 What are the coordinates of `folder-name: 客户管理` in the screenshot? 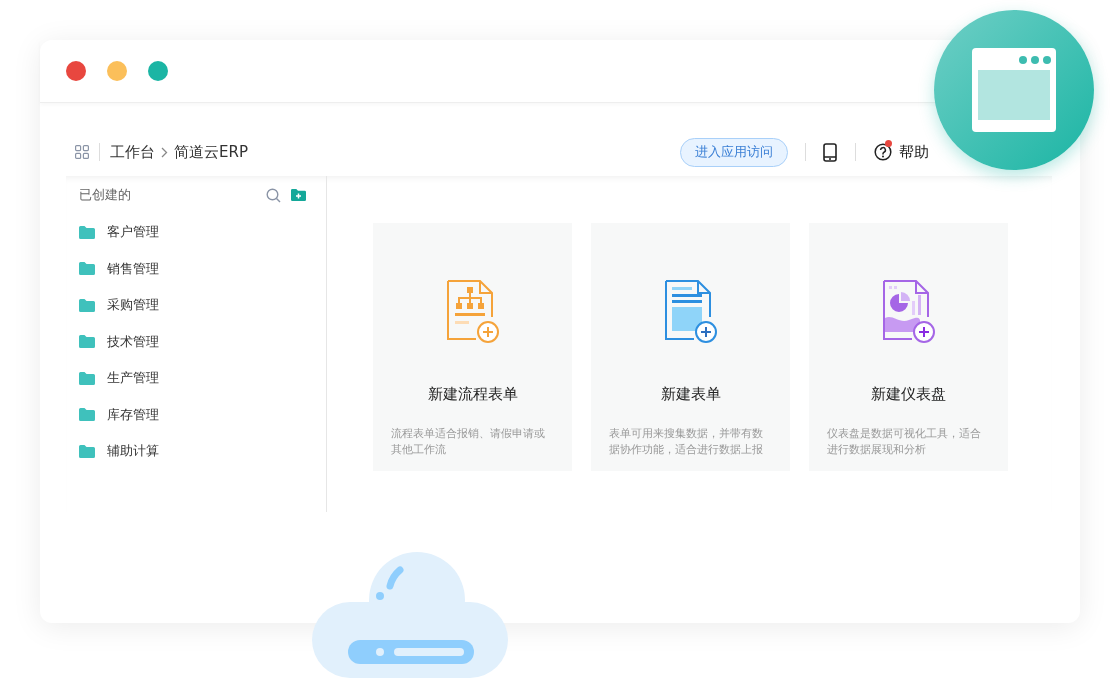 It's located at (133, 232).